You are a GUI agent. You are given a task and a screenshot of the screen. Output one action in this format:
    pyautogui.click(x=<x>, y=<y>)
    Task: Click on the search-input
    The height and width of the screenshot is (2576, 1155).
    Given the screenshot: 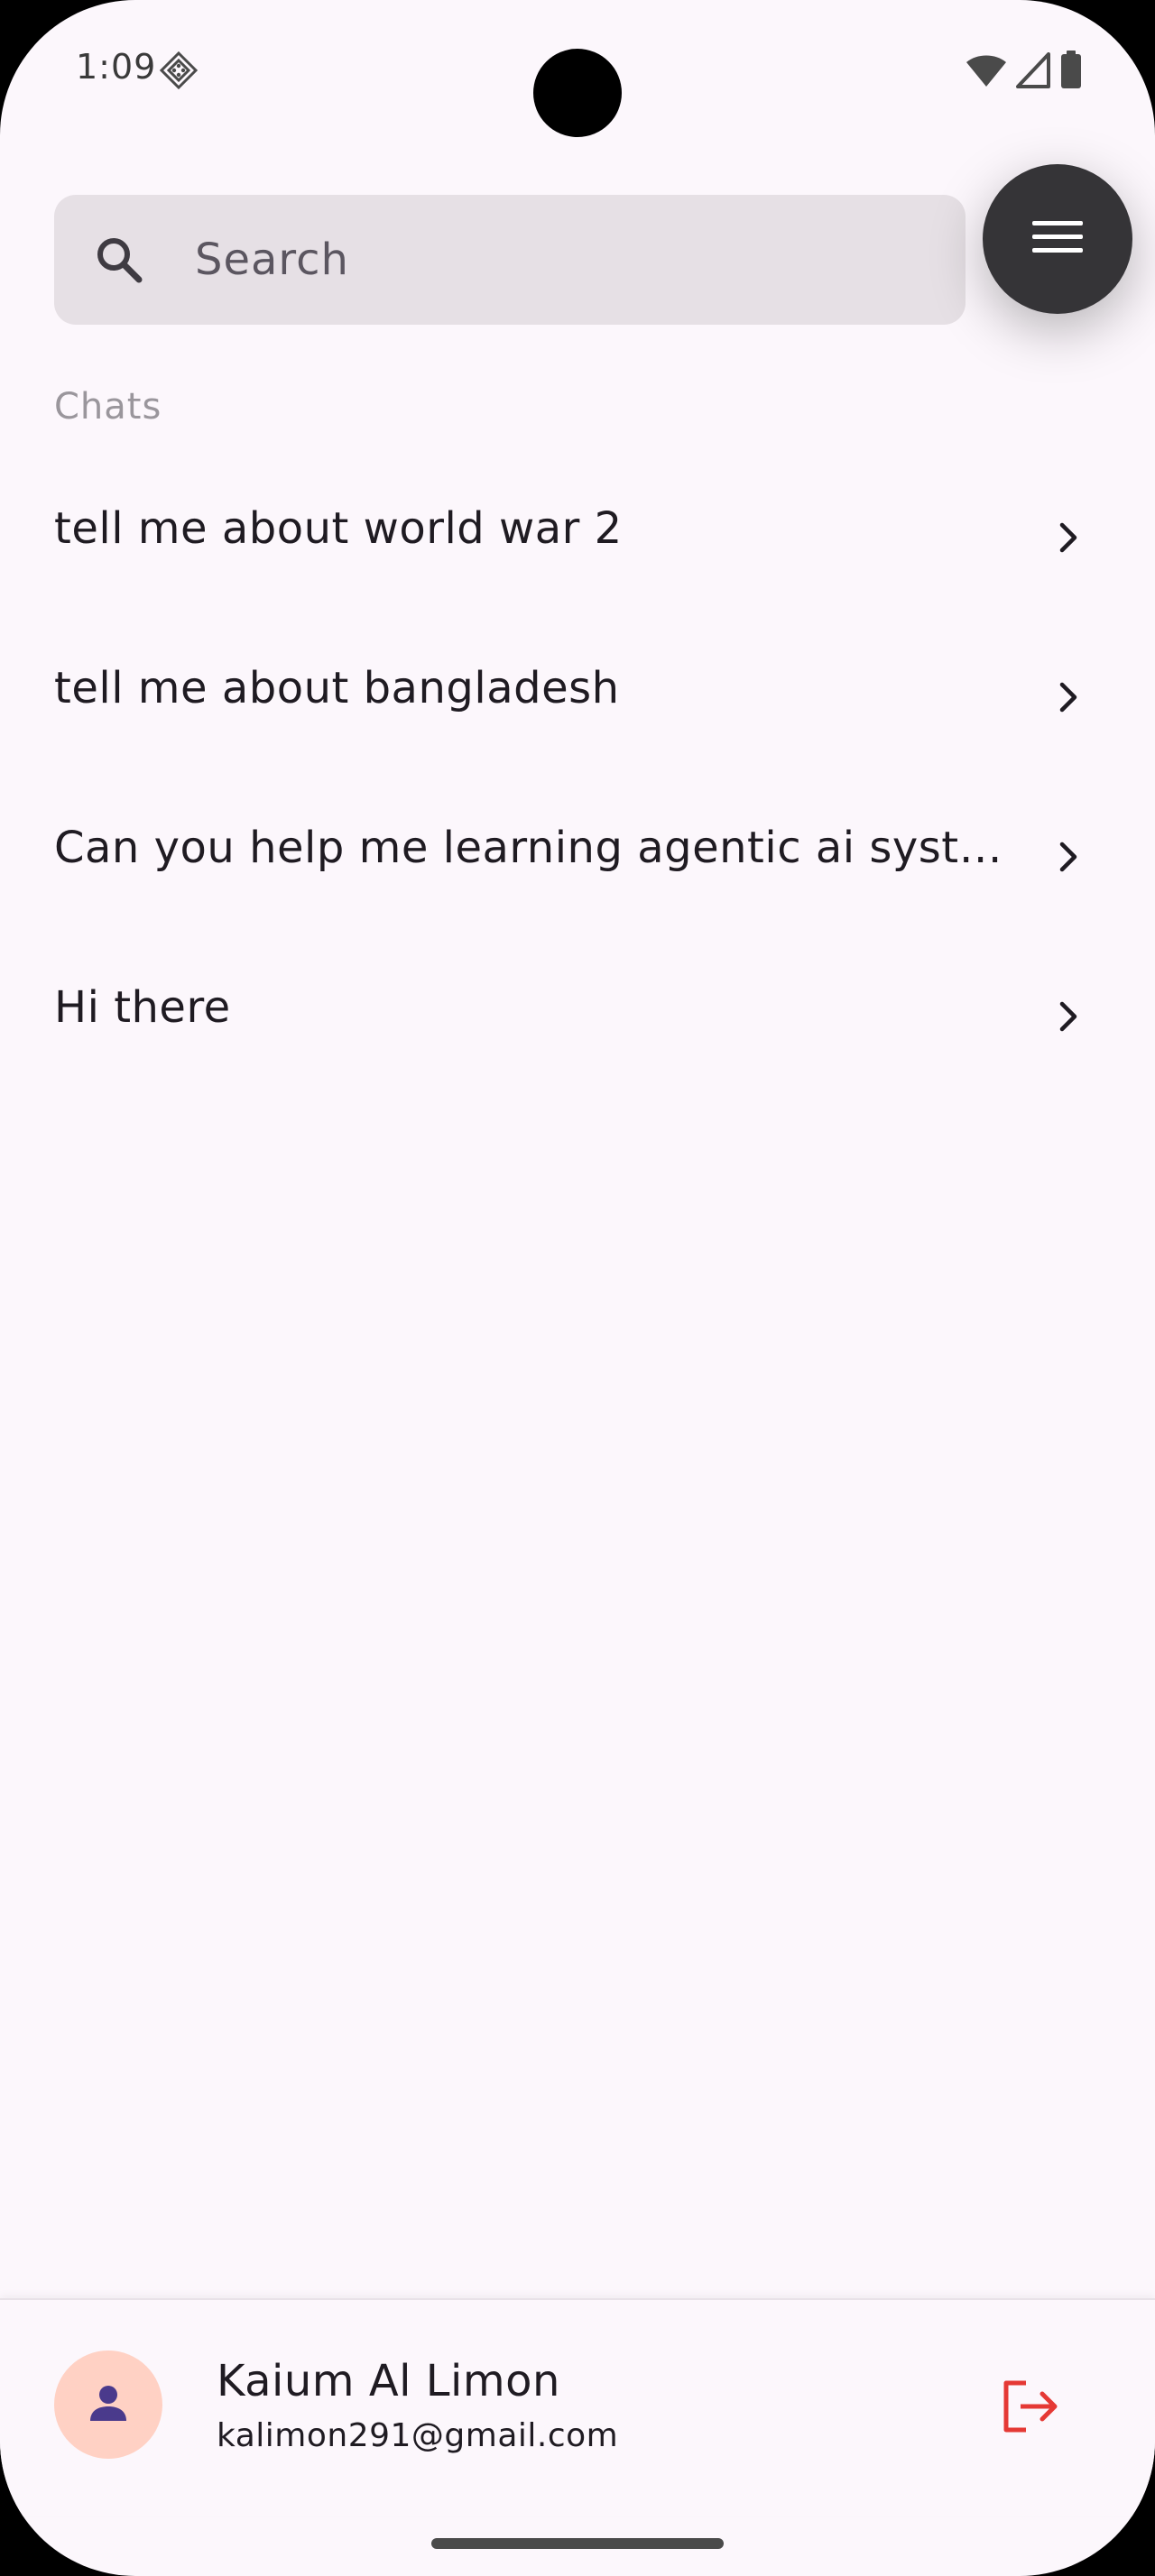 What is the action you would take?
    pyautogui.click(x=565, y=260)
    